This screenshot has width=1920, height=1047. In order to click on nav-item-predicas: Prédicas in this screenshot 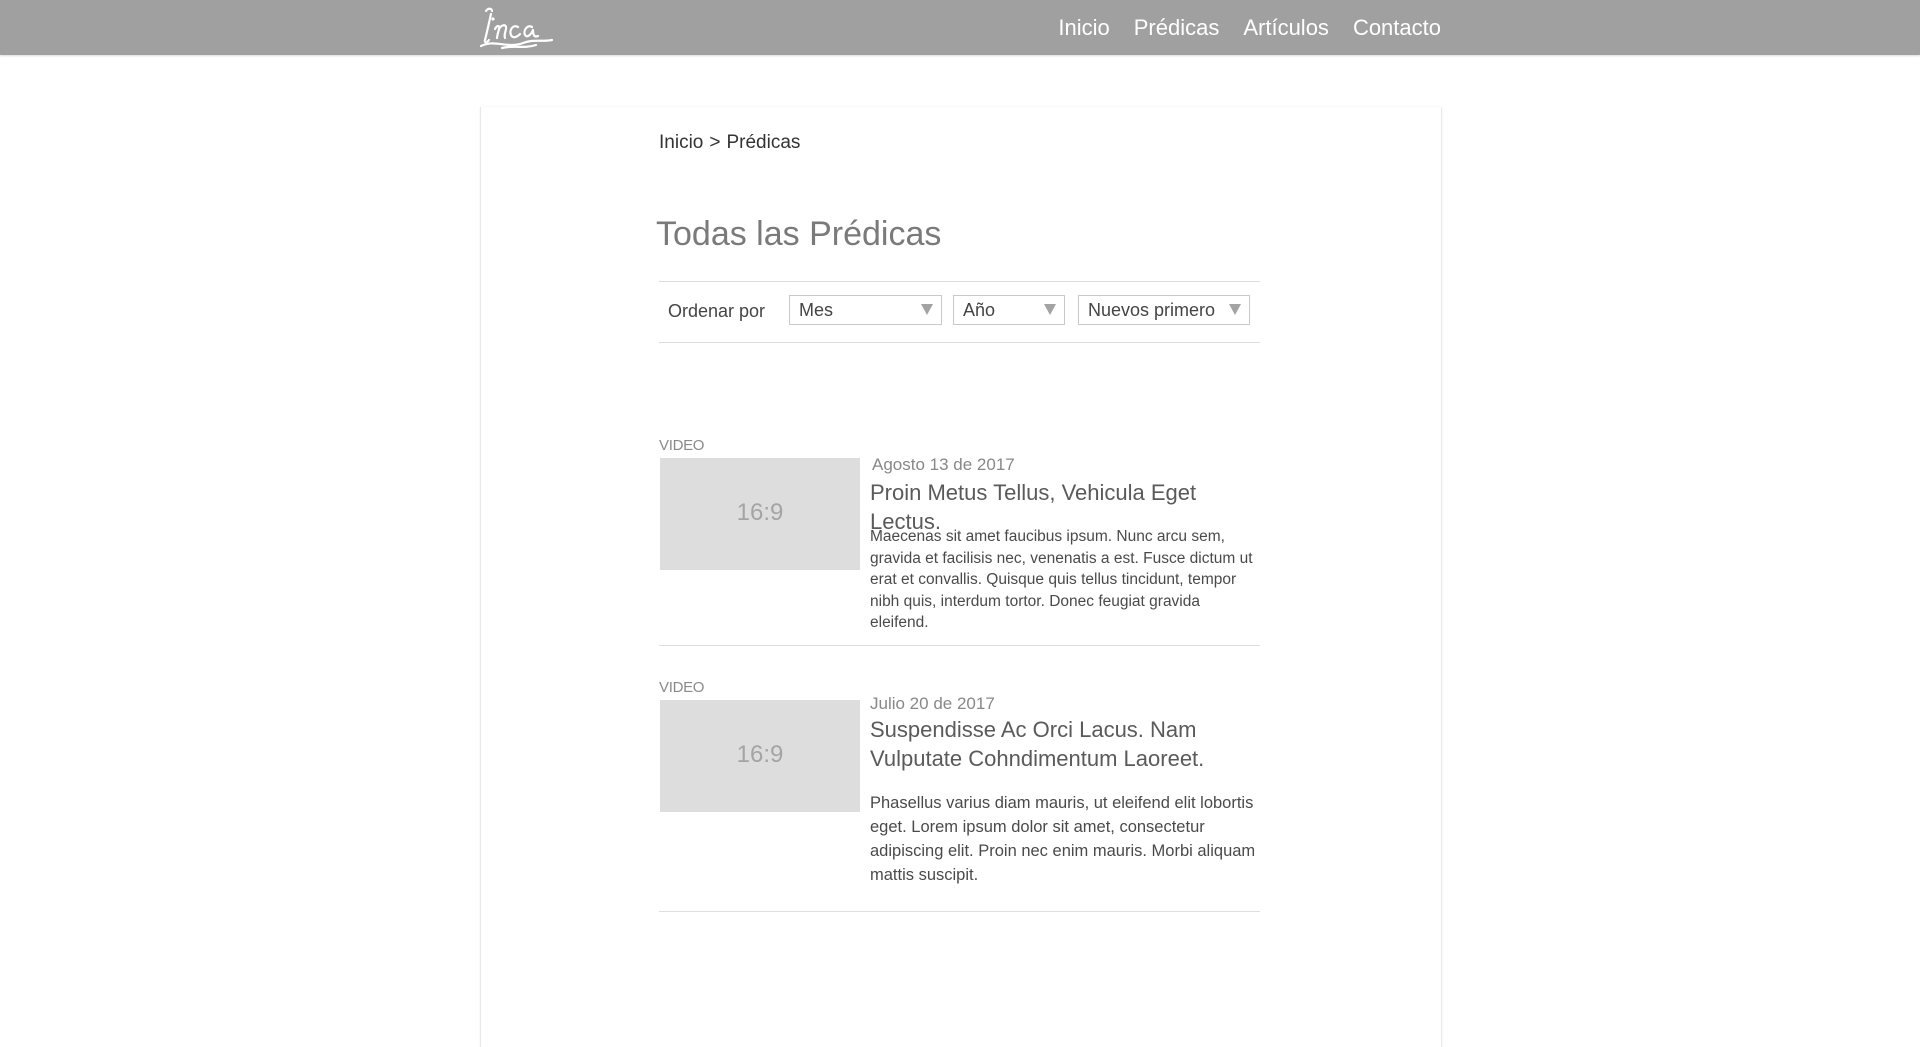, I will do `click(1177, 28)`.